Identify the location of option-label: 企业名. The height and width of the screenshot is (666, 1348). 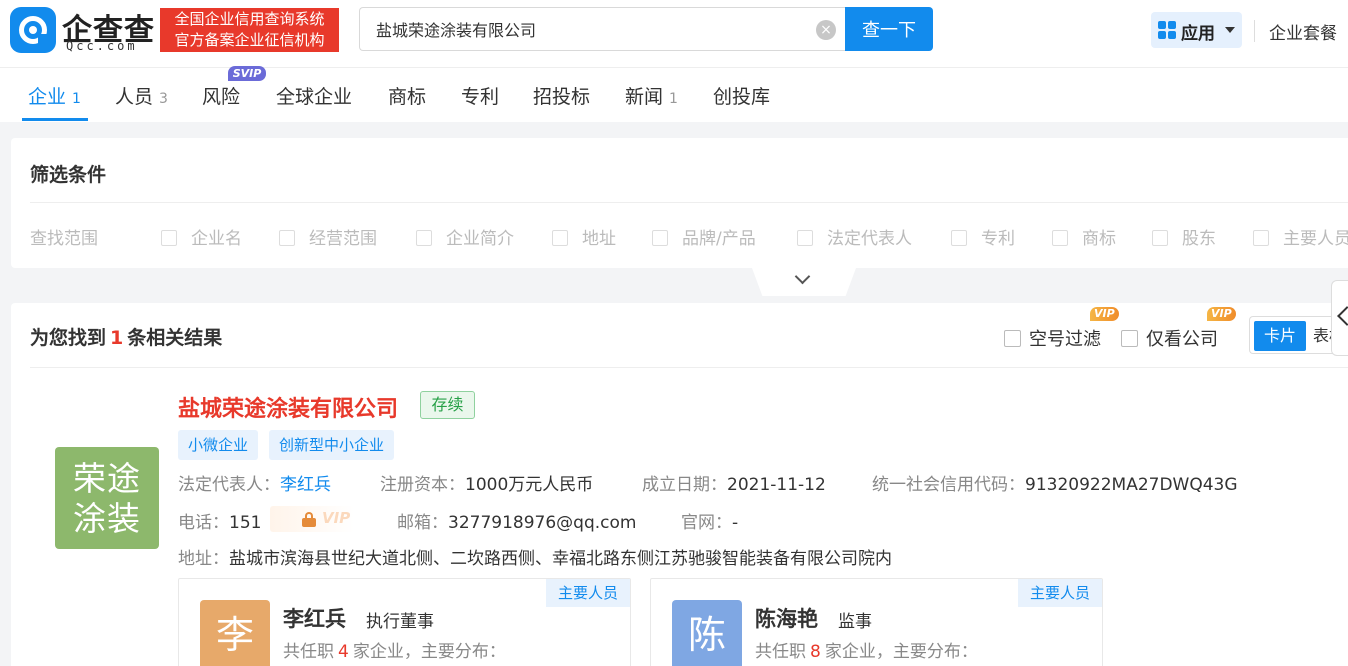
(216, 239).